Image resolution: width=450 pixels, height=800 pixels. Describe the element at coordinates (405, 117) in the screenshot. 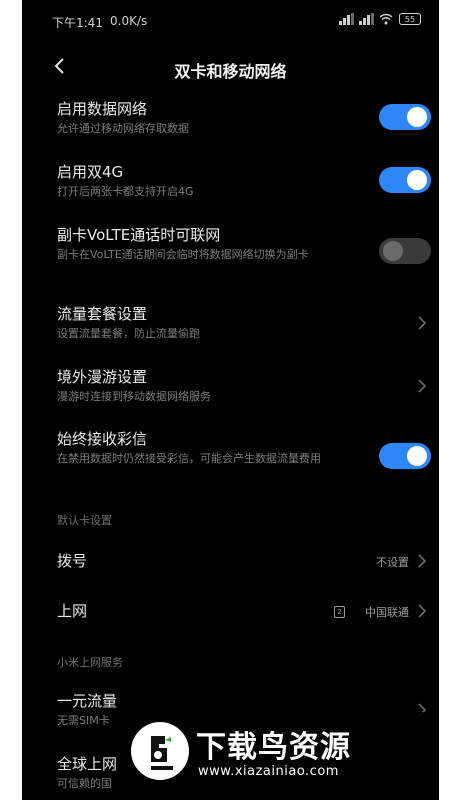

I see `enable-data-toggle` at that location.